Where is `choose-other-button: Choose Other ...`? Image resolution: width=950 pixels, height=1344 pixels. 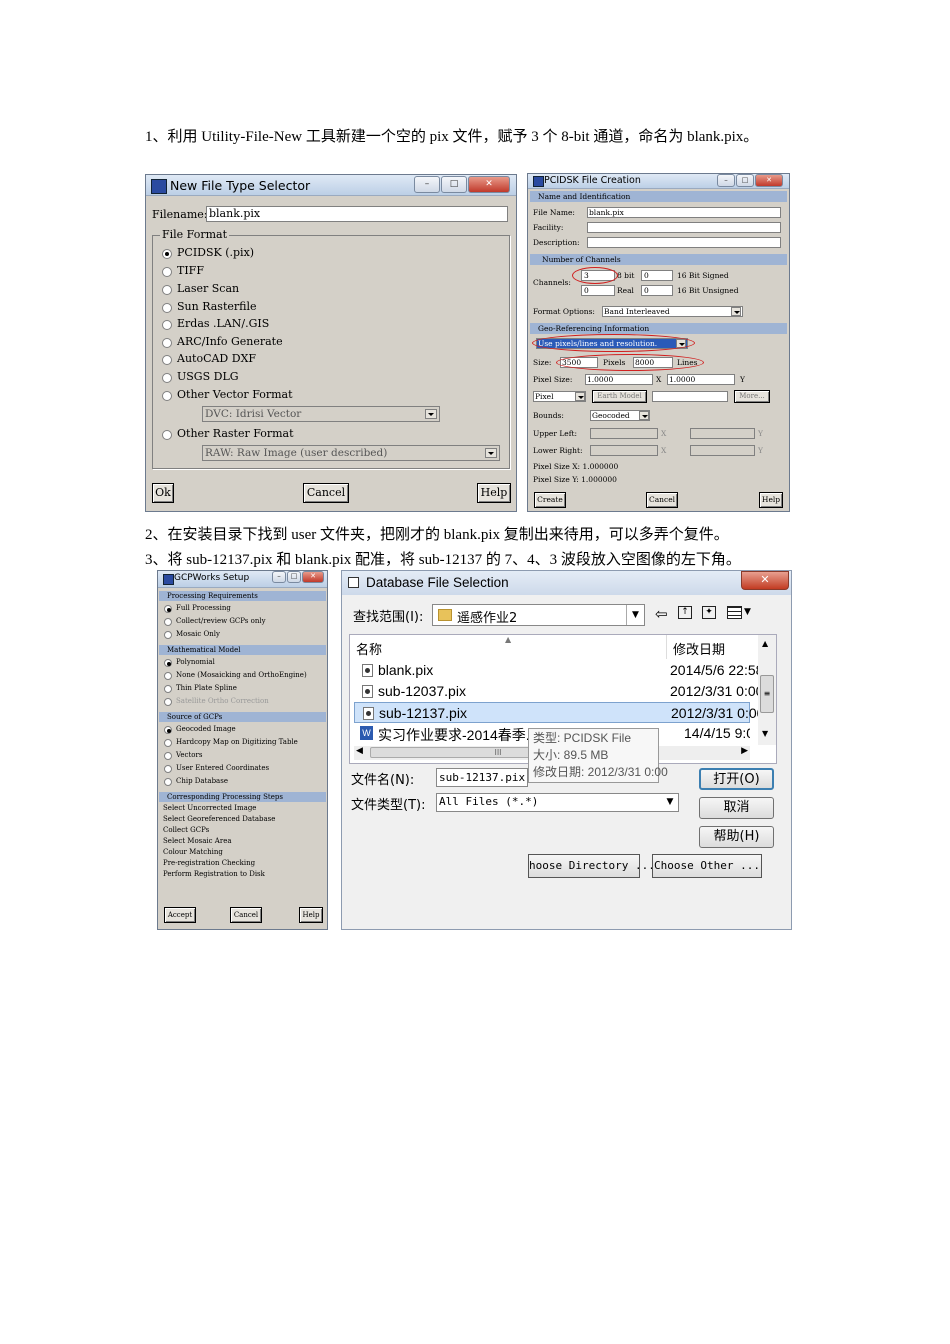
choose-other-button: Choose Other ... is located at coordinates (707, 866).